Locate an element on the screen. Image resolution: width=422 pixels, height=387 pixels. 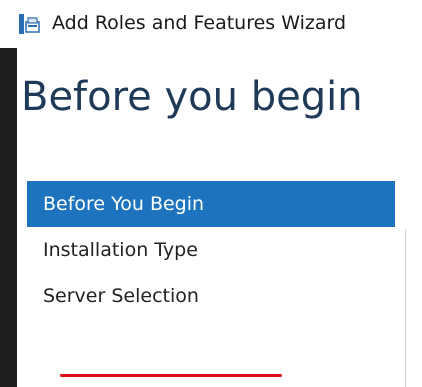
step-label: Server Selection is located at coordinates (121, 296).